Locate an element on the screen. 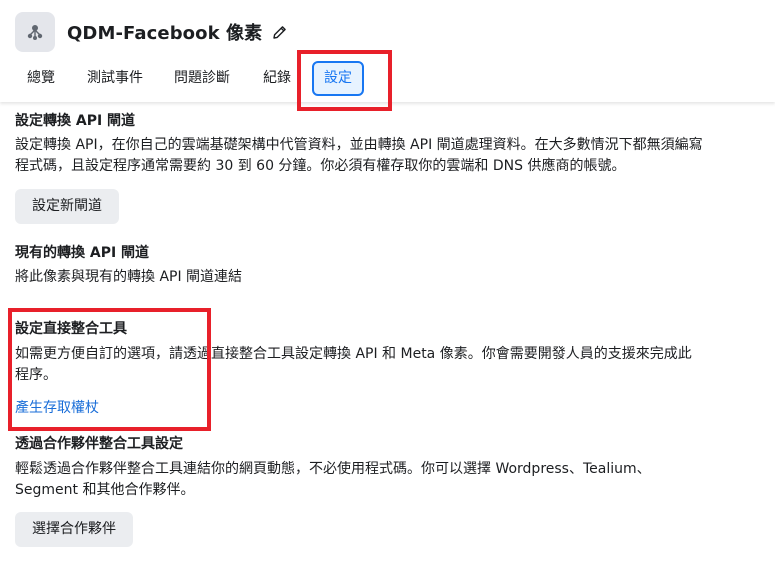 The image size is (775, 568). section-title-direct-integration: 設定直接整合工具 is located at coordinates (71, 329).